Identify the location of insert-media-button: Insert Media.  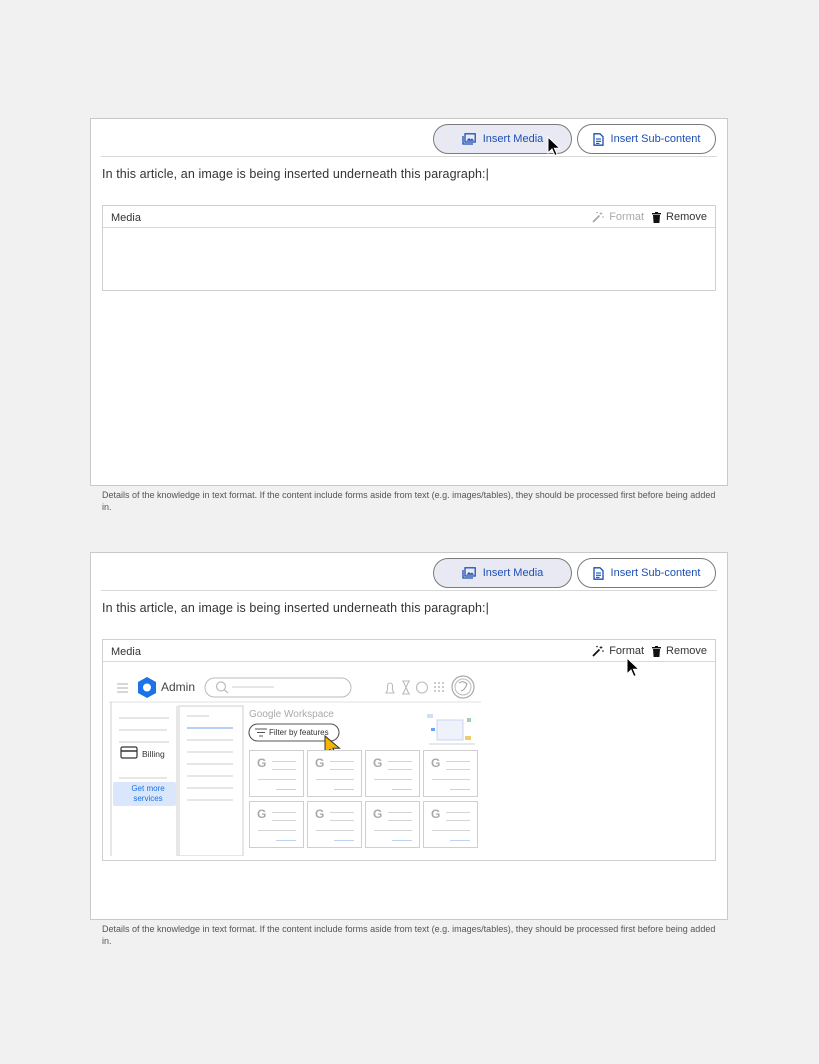
(502, 573).